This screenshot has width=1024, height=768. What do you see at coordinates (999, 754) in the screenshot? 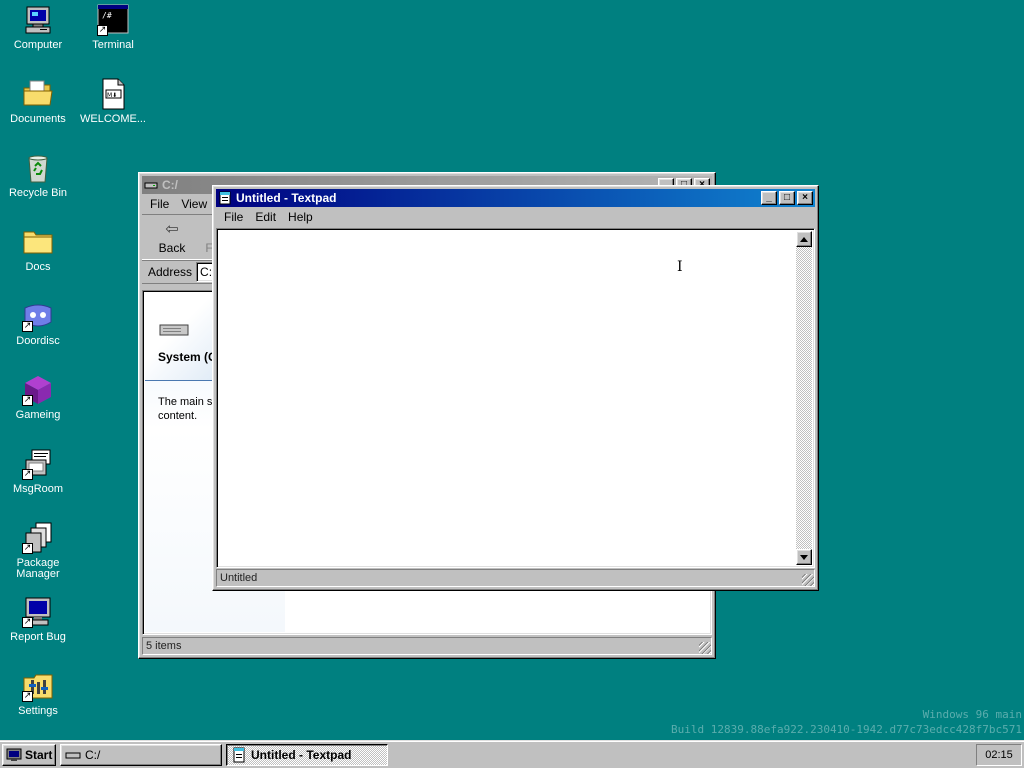
I see `system-tray-clock: 02:15` at bounding box center [999, 754].